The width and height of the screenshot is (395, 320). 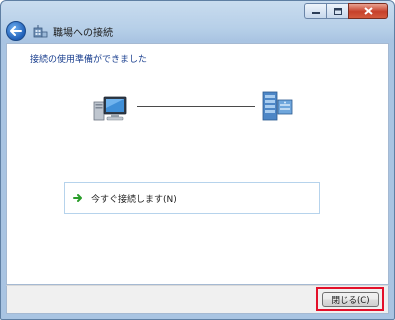 I want to click on green-arrow-icon, so click(x=77, y=198).